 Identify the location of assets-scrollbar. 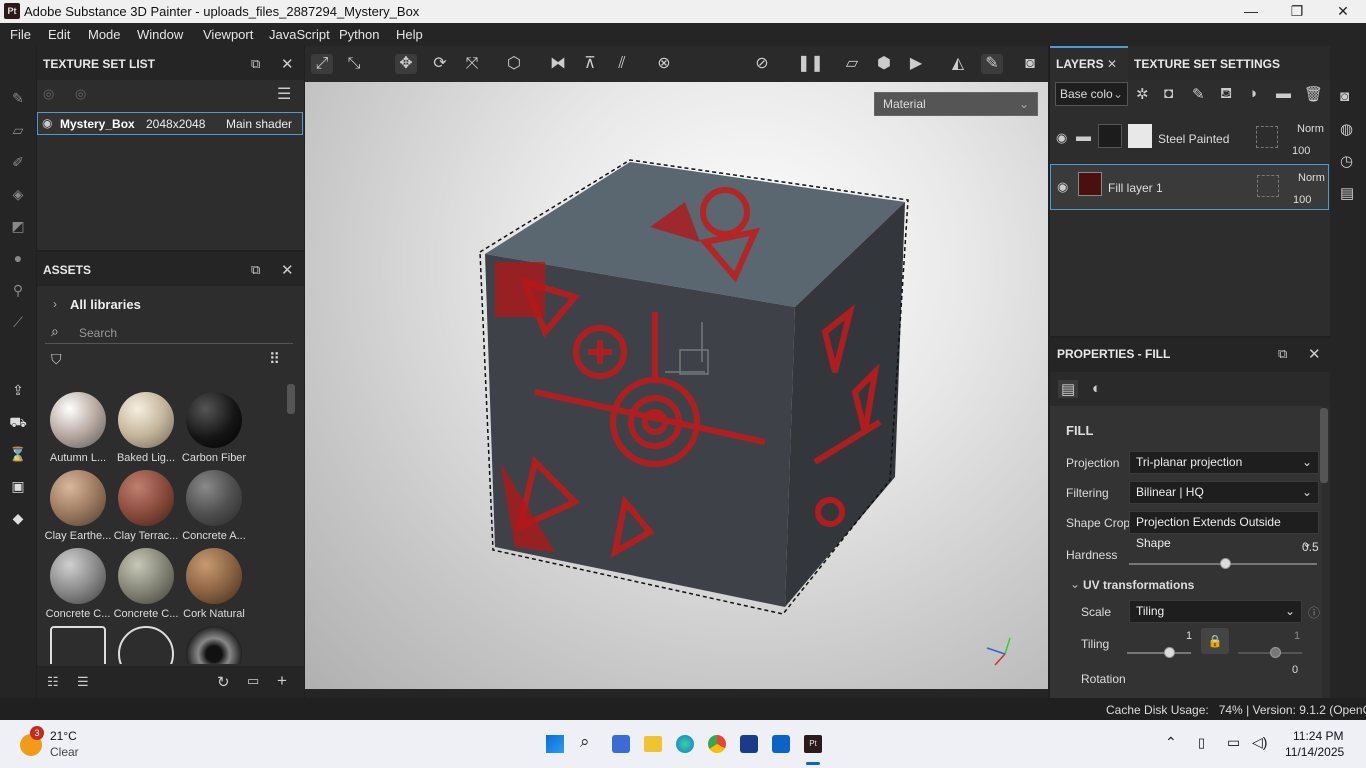
(291, 399).